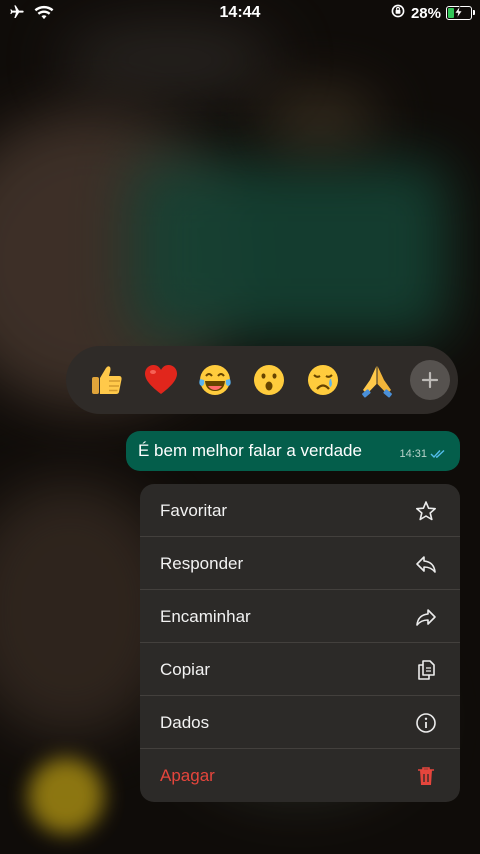 This screenshot has width=480, height=854. Describe the element at coordinates (426, 511) in the screenshot. I see `star-icon` at that location.